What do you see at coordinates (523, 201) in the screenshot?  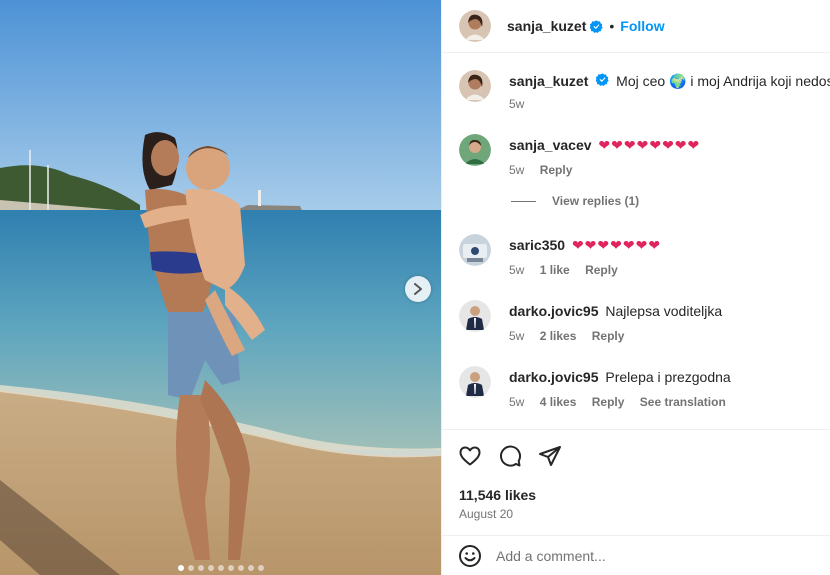 I see `replies-divider` at bounding box center [523, 201].